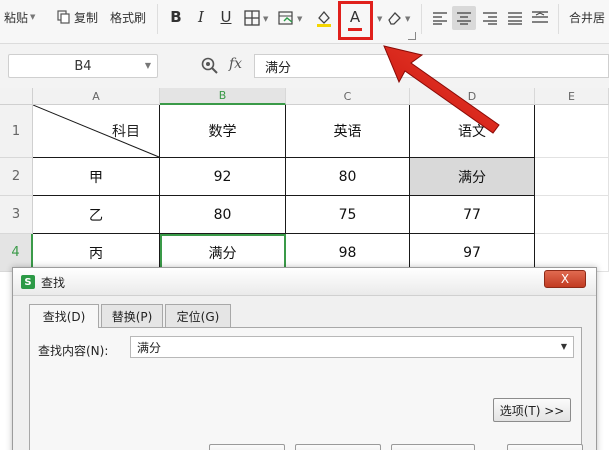 The image size is (609, 450). Describe the element at coordinates (348, 131) in the screenshot. I see `cell-c1: 英语` at that location.